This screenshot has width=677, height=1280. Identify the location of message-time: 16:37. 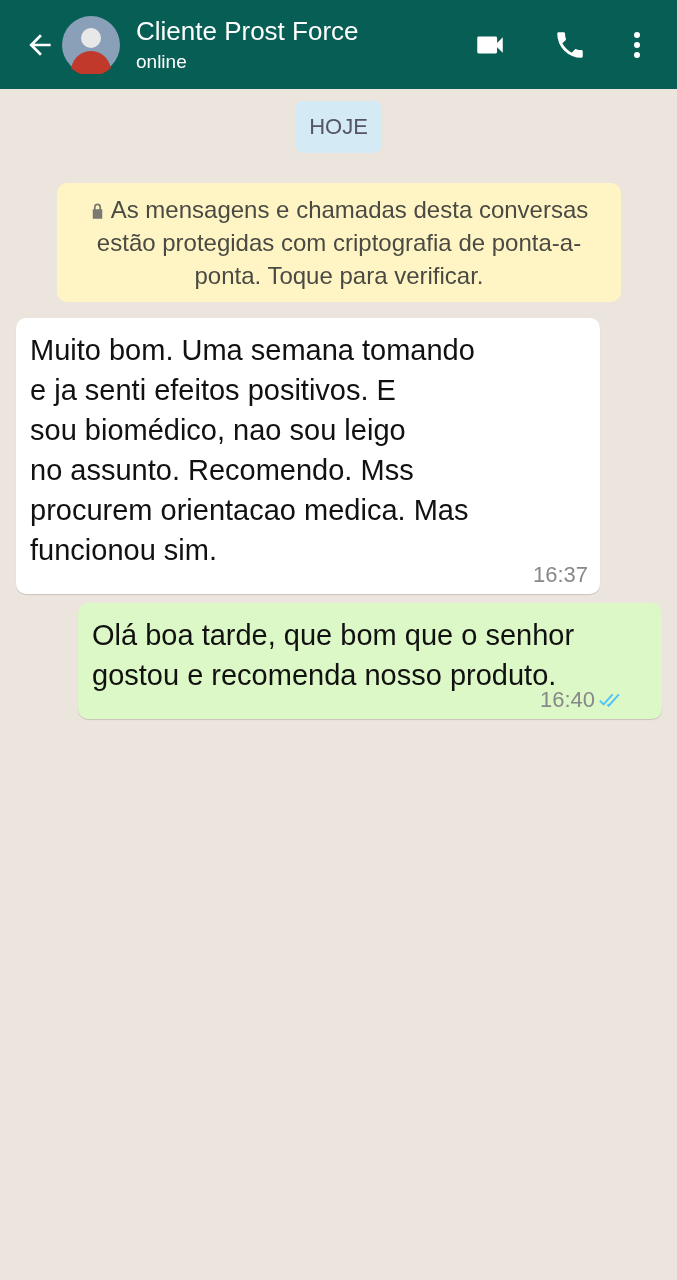
(560, 575).